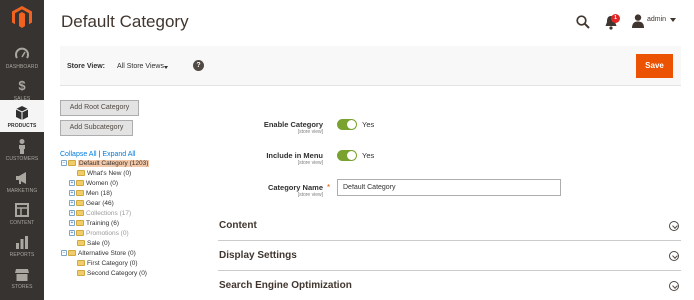 This screenshot has height=300, width=694. Describe the element at coordinates (238, 225) in the screenshot. I see `section-title: Content` at that location.